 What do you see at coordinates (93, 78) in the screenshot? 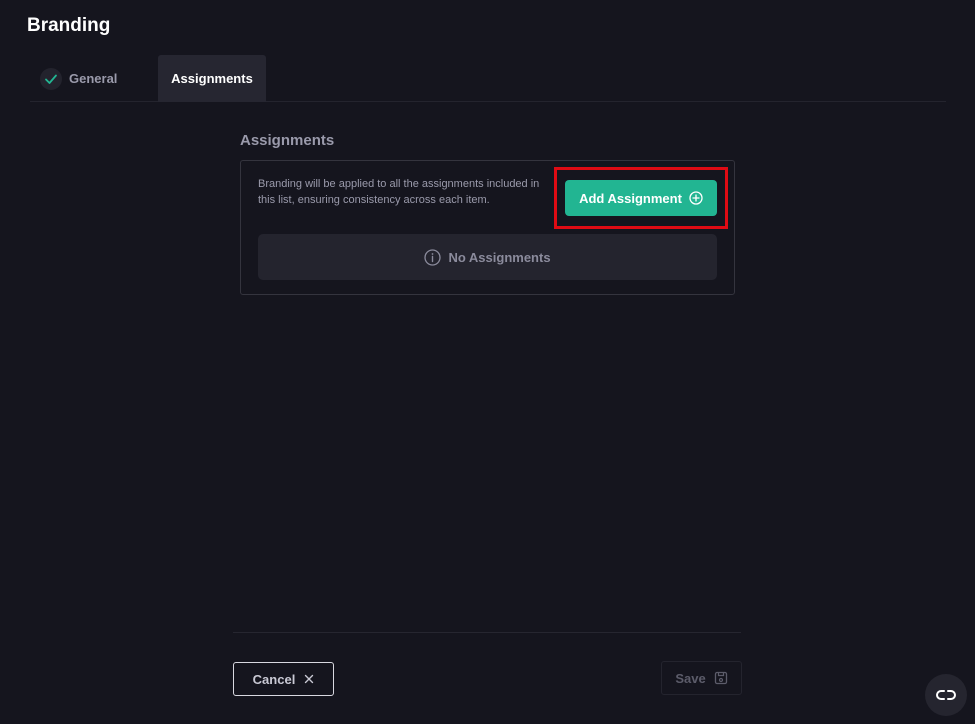
I see `tab-general-label: General` at bounding box center [93, 78].